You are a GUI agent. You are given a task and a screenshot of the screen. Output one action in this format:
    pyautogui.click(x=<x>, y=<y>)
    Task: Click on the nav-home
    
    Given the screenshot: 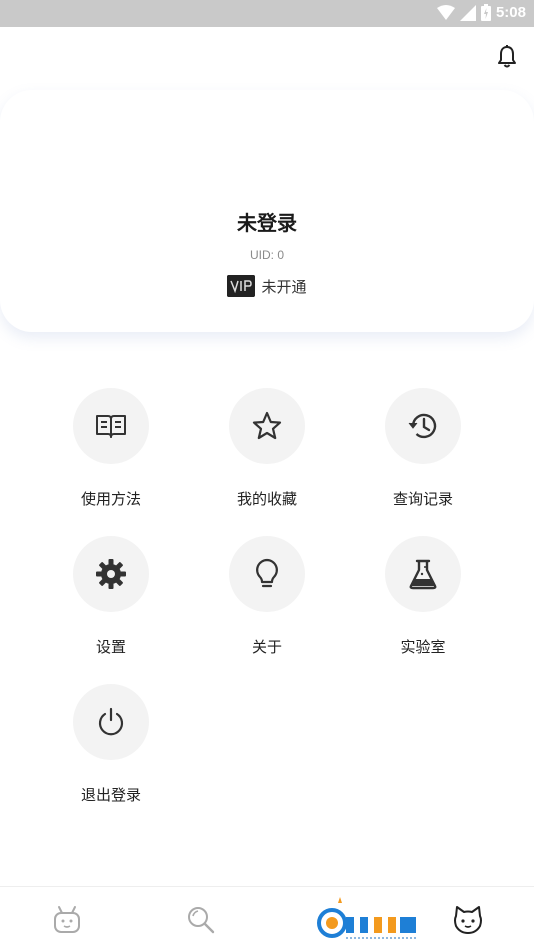 What is the action you would take?
    pyautogui.click(x=67, y=920)
    